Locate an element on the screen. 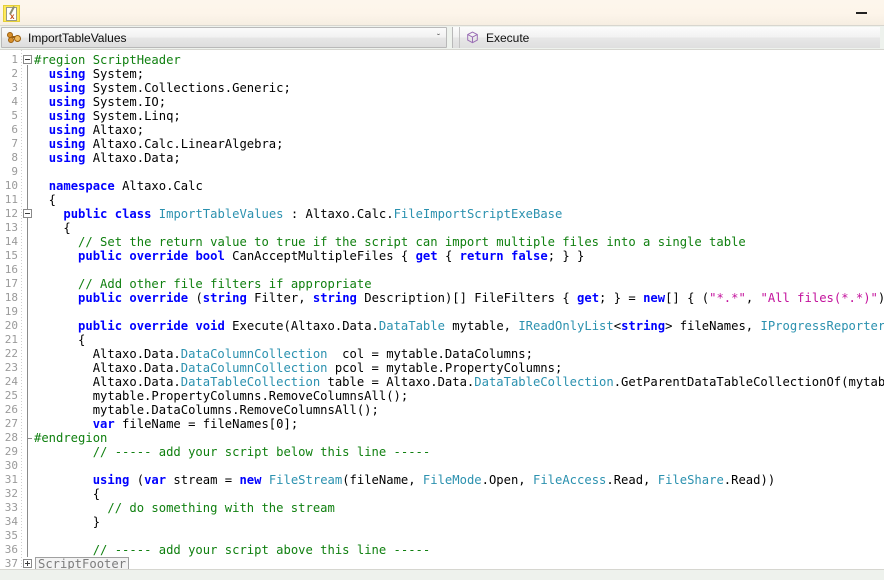  fold-expand-icon is located at coordinates (27, 563).